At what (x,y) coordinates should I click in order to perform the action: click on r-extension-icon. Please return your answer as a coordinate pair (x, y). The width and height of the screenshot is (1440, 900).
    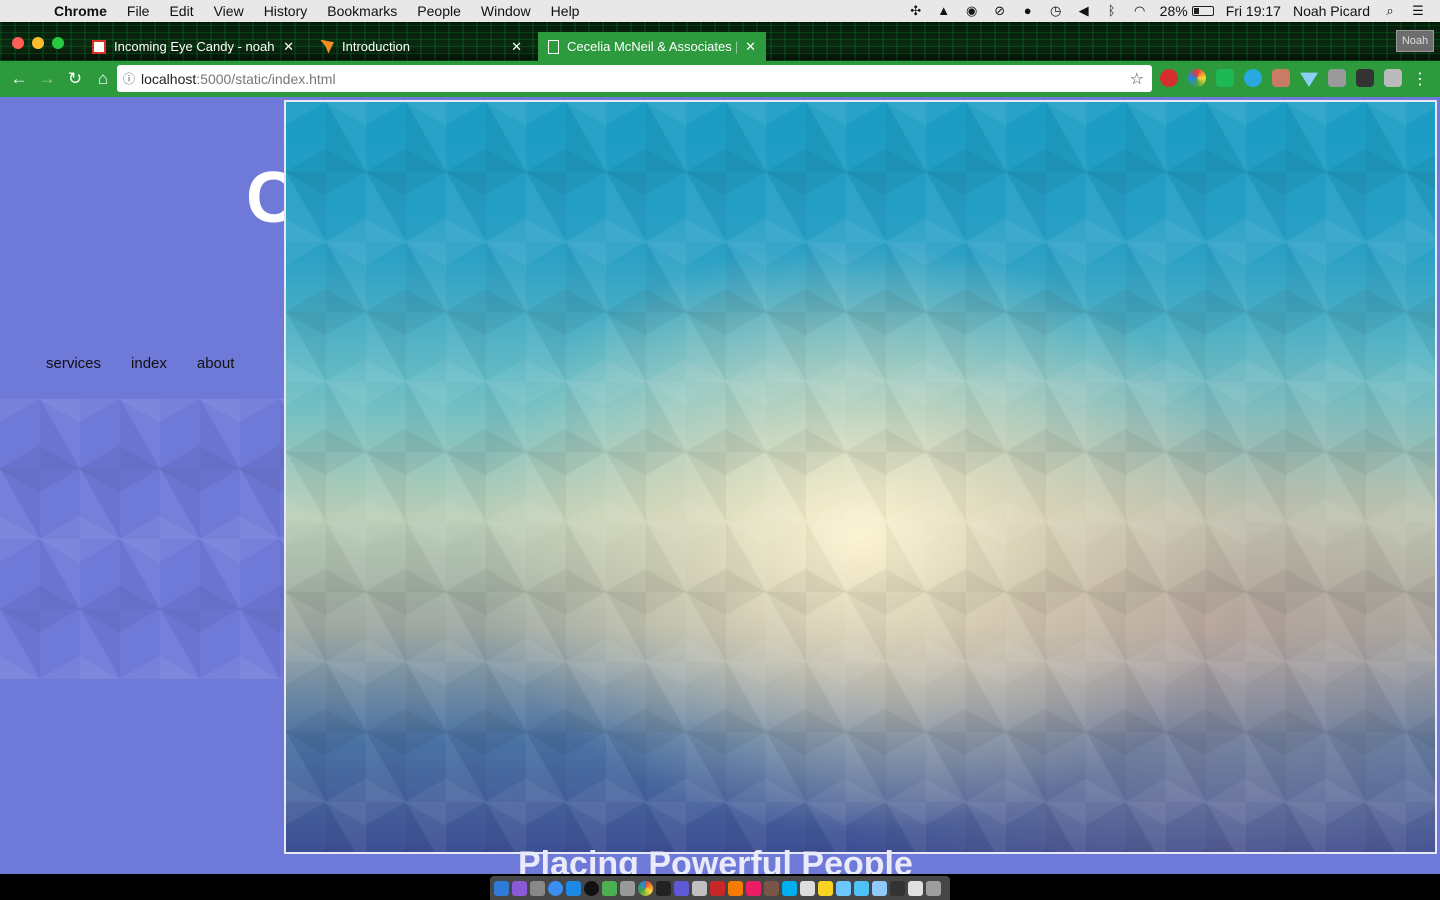
    Looking at the image, I should click on (1393, 78).